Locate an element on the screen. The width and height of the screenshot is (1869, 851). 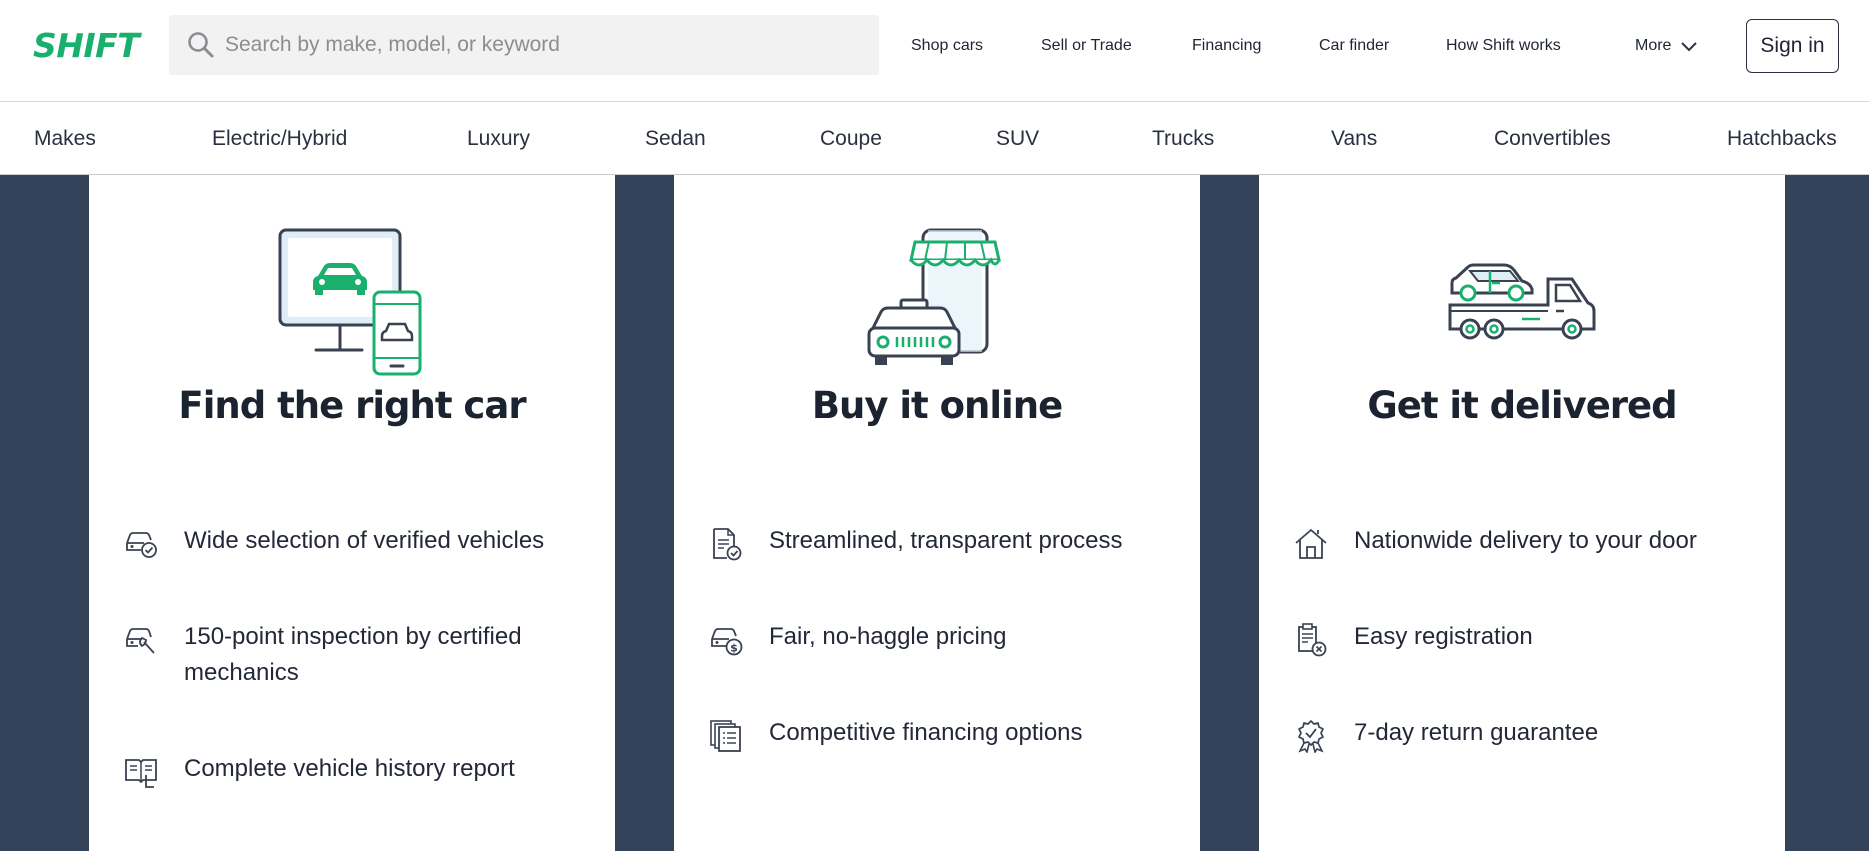
search-bar is located at coordinates (524, 45).